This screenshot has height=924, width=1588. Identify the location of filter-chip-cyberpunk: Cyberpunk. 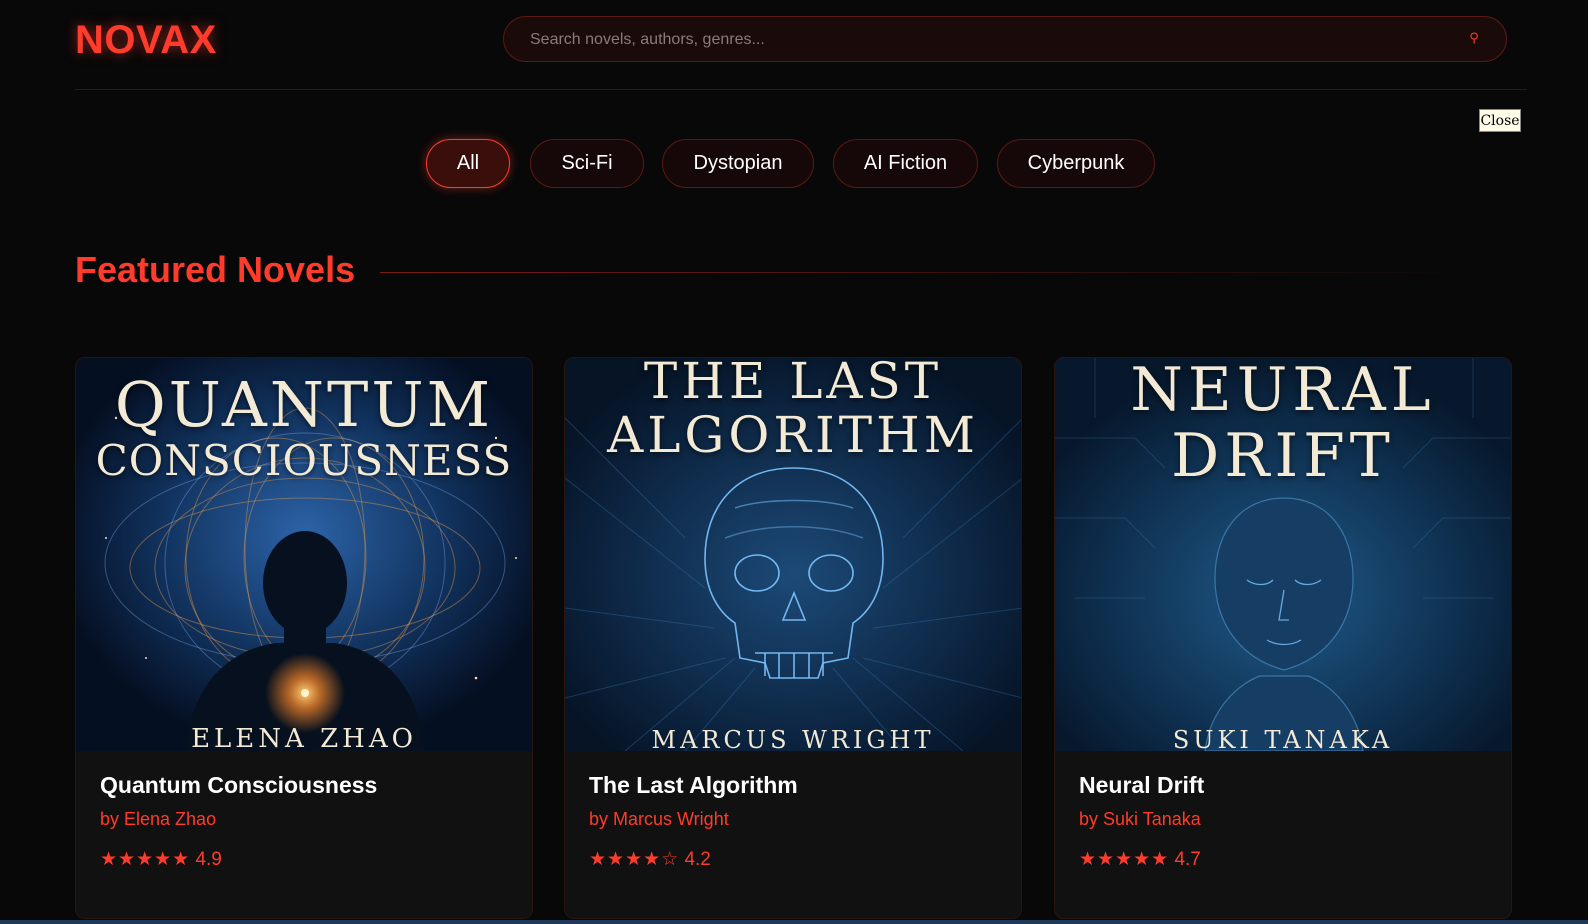
(1076, 163).